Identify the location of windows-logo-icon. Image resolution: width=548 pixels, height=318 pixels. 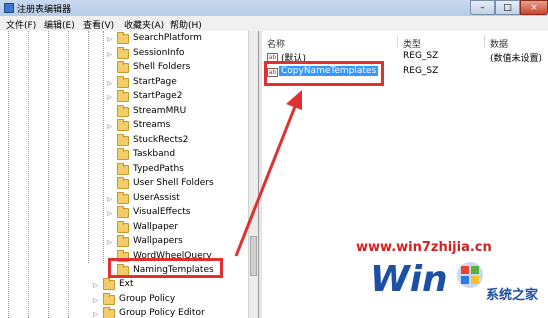
(470, 275).